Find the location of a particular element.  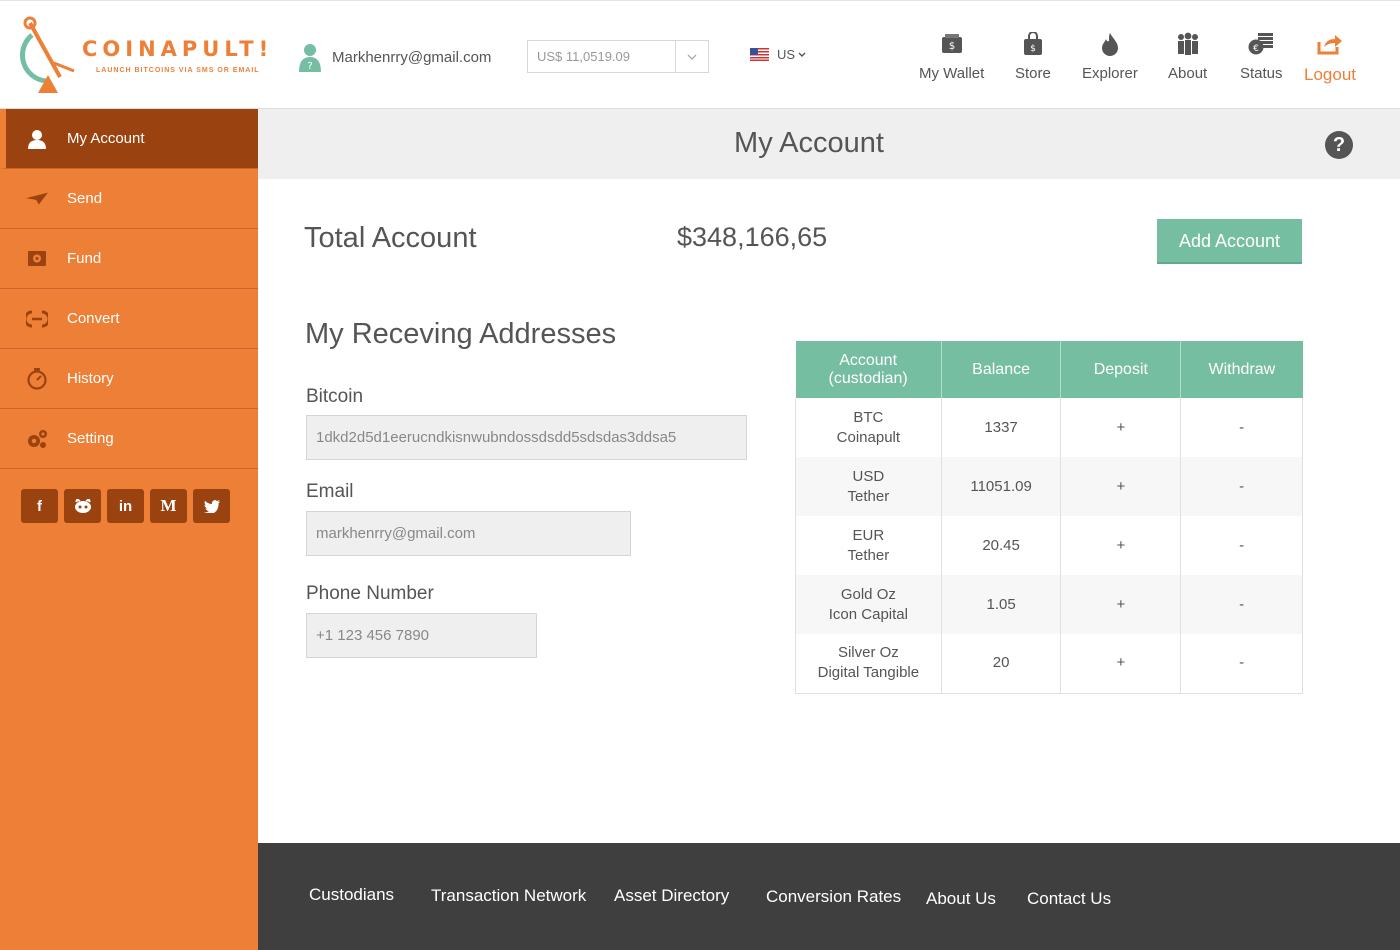

footer-link-about-us: About Us is located at coordinates (961, 899).